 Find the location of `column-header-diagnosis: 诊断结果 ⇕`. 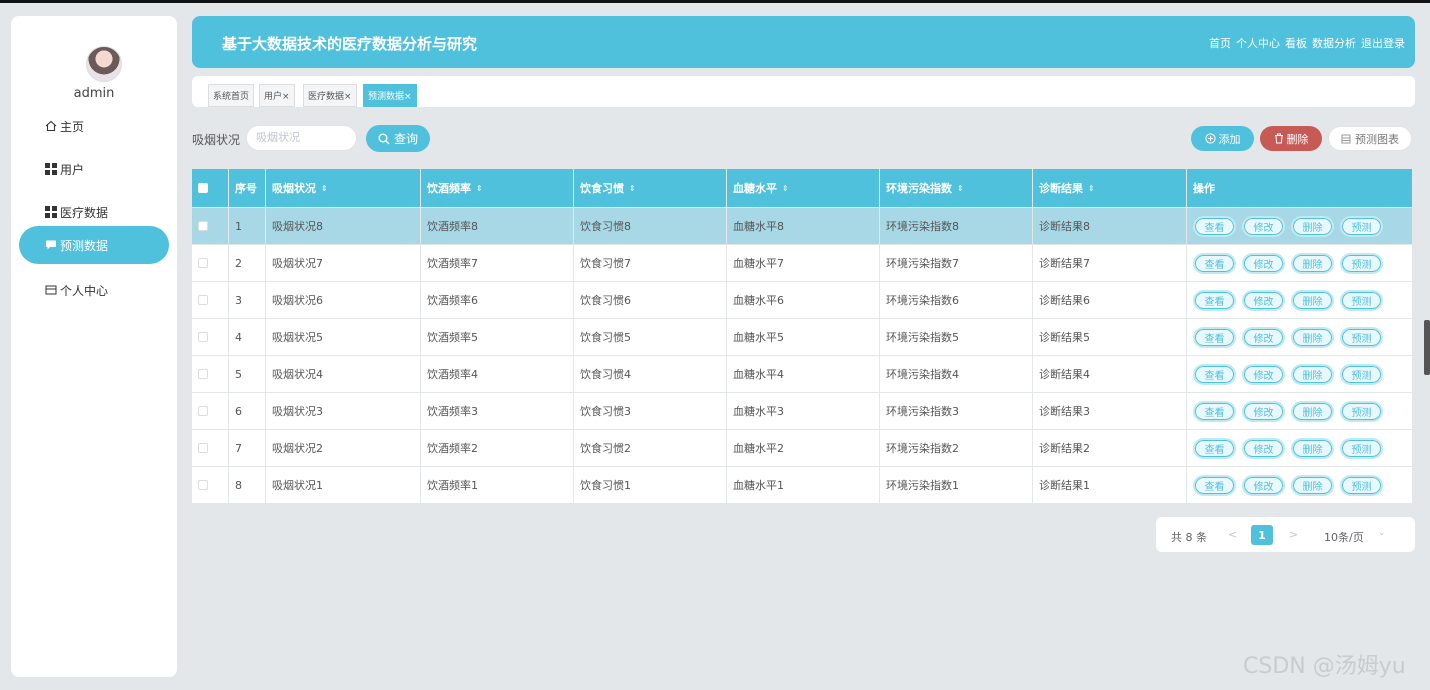

column-header-diagnosis: 诊断结果 ⇕ is located at coordinates (1109, 188).